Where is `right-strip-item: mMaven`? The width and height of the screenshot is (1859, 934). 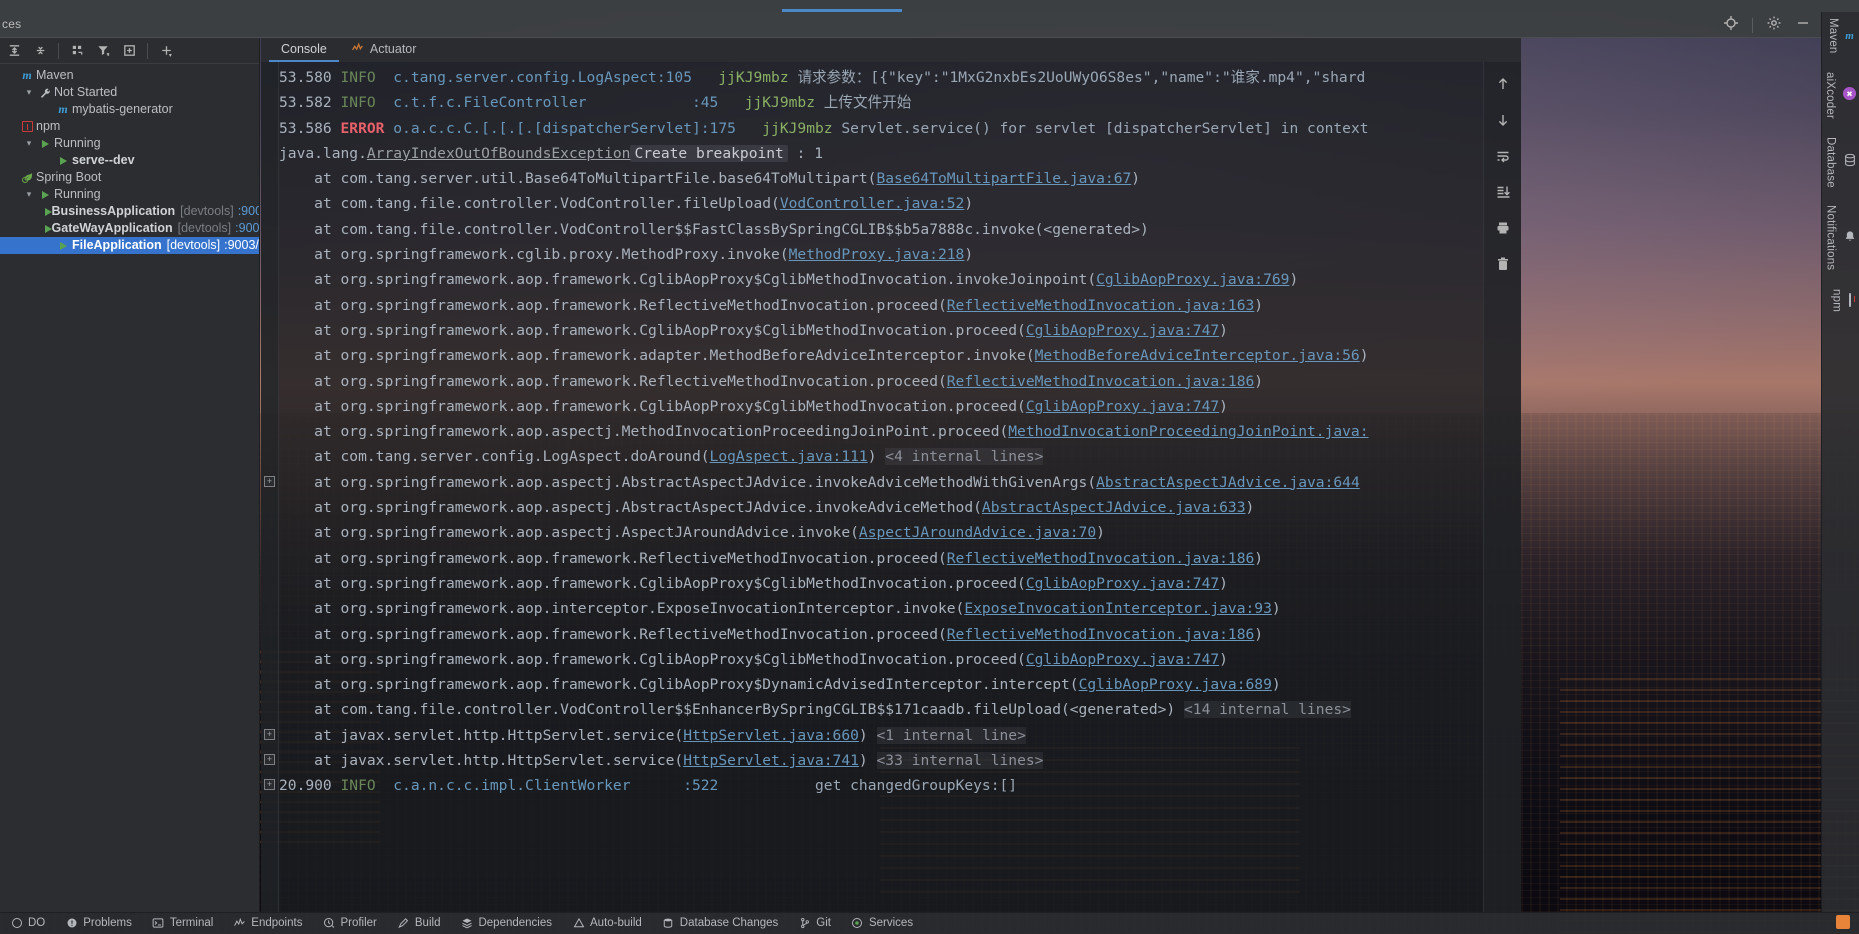 right-strip-item: mMaven is located at coordinates (1840, 36).